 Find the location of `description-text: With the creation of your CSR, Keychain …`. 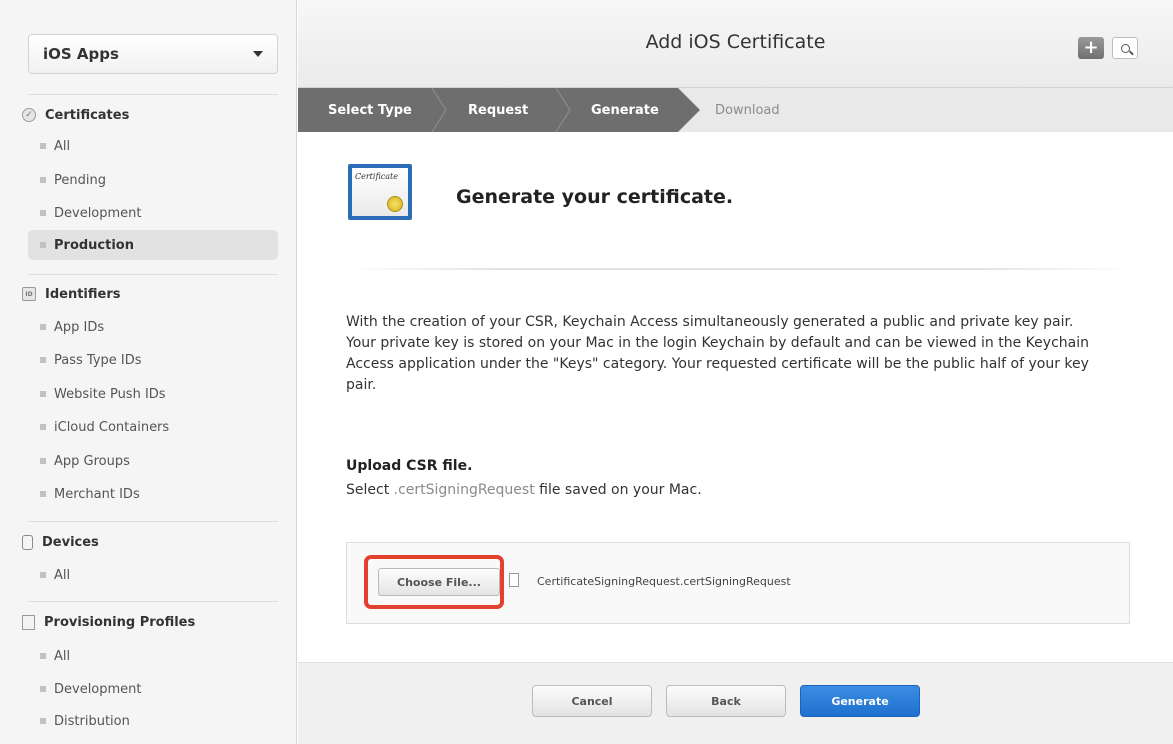

description-text: With the creation of your CSR, Keychain … is located at coordinates (717, 353).